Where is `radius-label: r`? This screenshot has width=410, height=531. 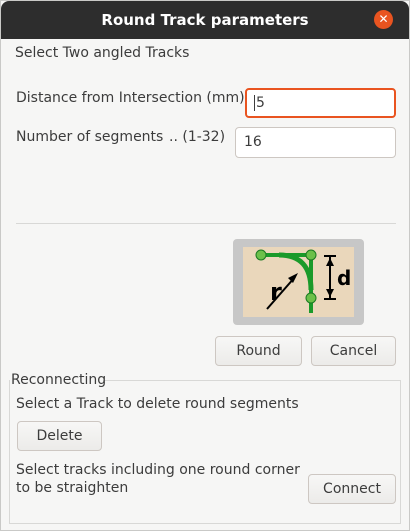
radius-label: r is located at coordinates (276, 292).